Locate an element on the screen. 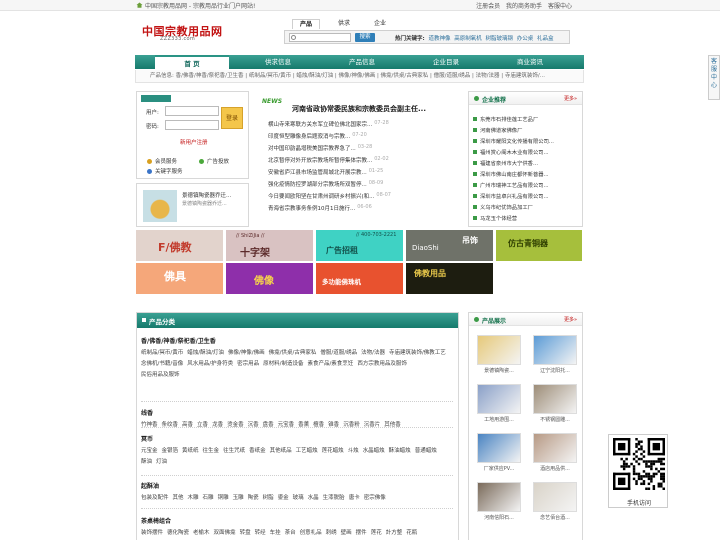 The height and width of the screenshot is (540, 720). category-link: 刺绣 is located at coordinates (331, 533).